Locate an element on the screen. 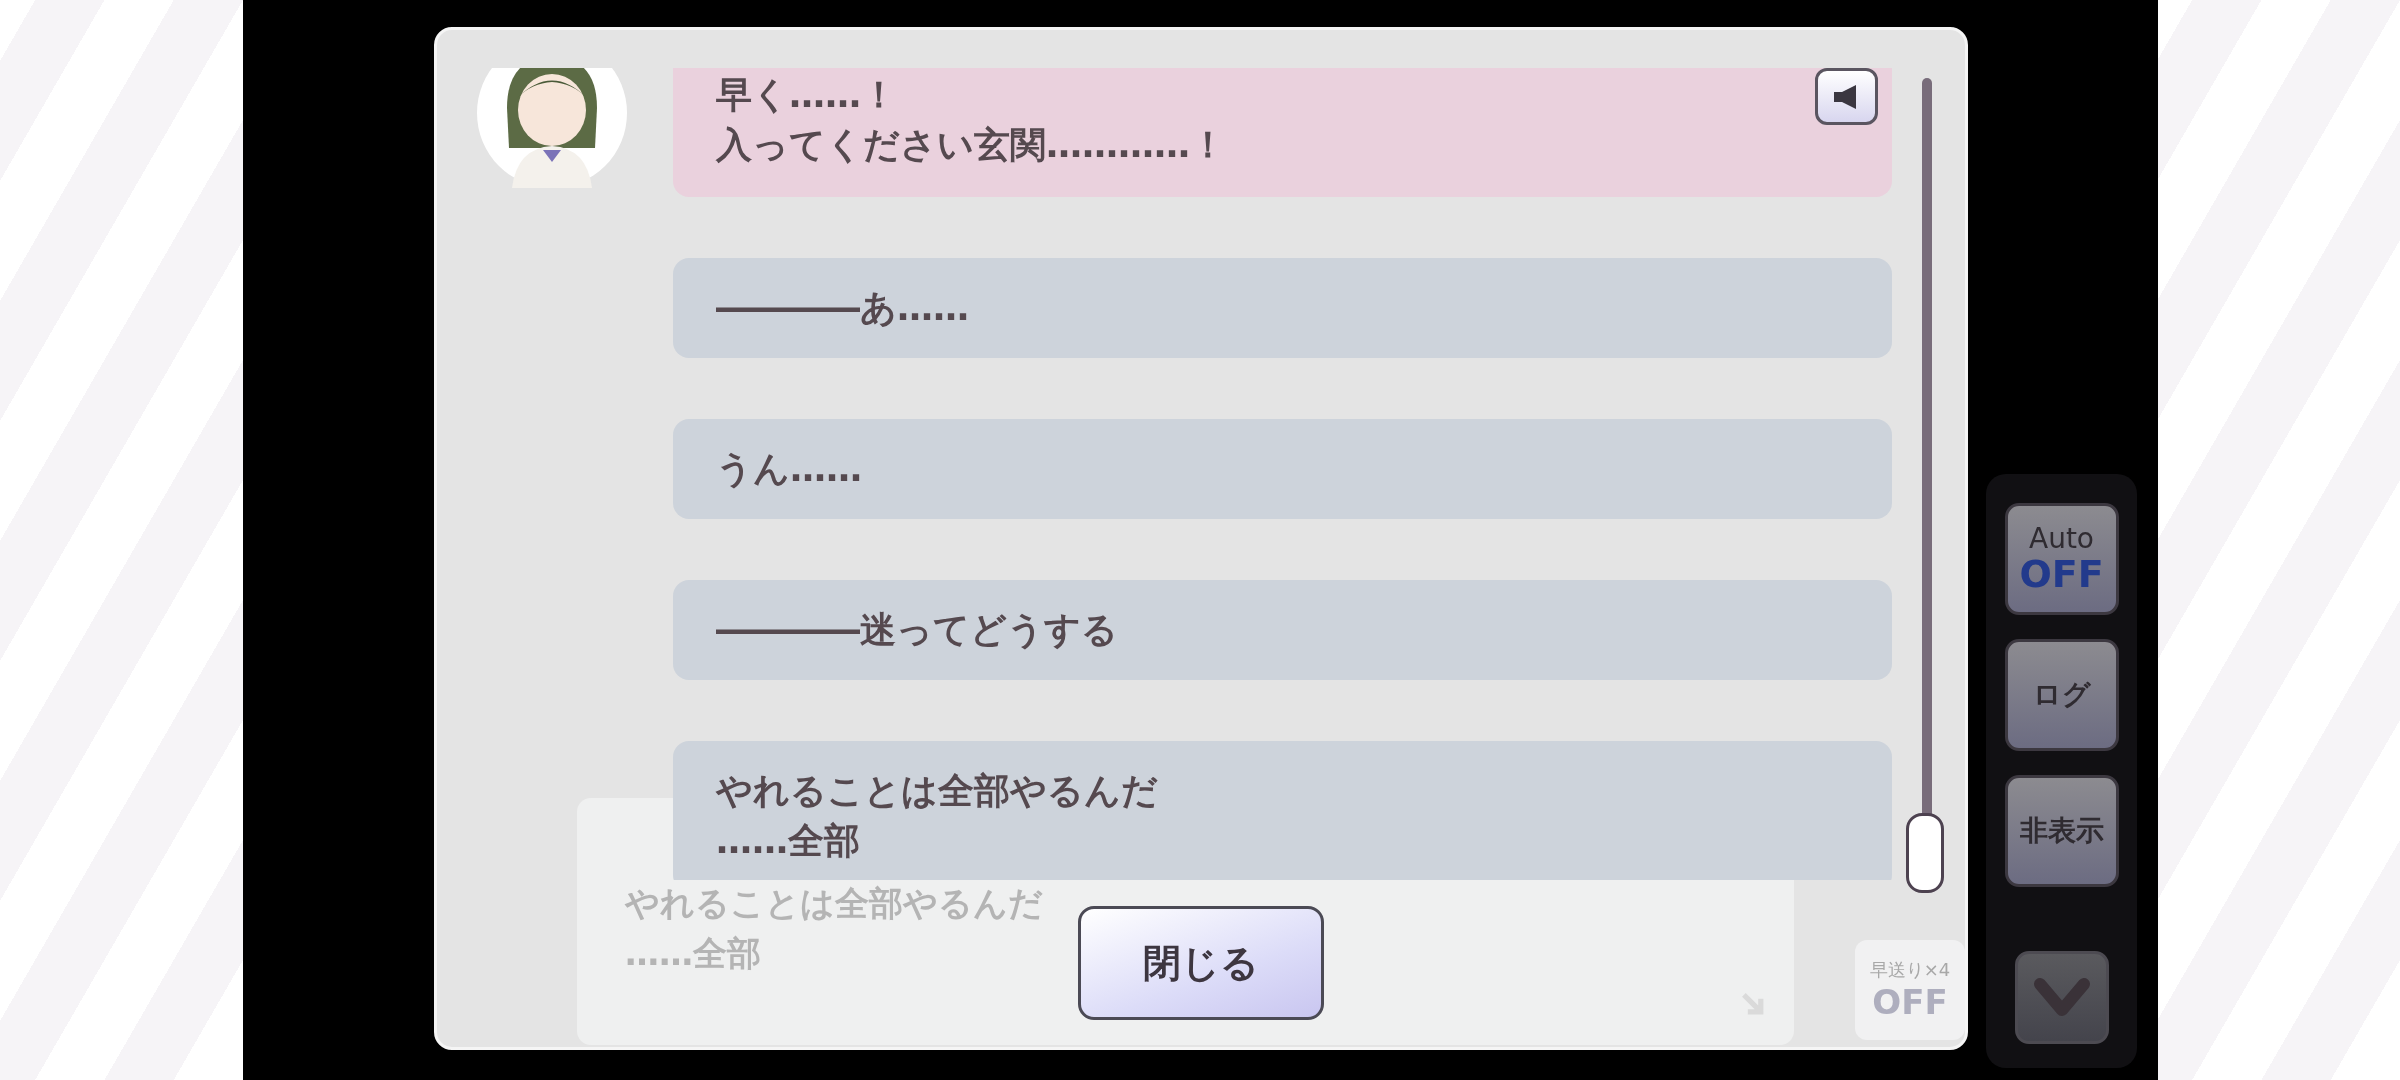 The width and height of the screenshot is (2400, 1080). auto-button: Auto OFF is located at coordinates (2061, 559).